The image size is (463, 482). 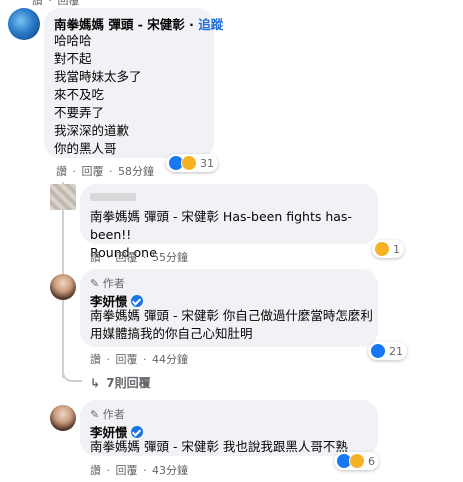 I want to click on comment-text: 南拳媽媽 彈頭 - 宋健彰 我也說我跟黑人哥不熟, so click(x=219, y=446).